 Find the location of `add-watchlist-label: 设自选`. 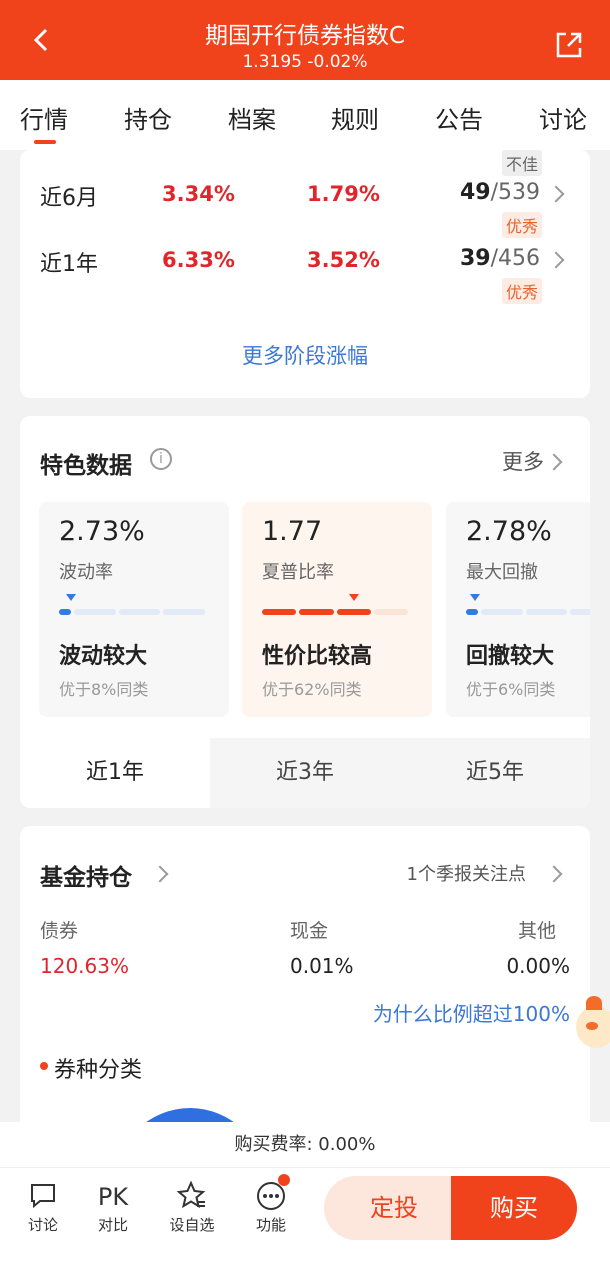

add-watchlist-label: 设自选 is located at coordinates (192, 1225).